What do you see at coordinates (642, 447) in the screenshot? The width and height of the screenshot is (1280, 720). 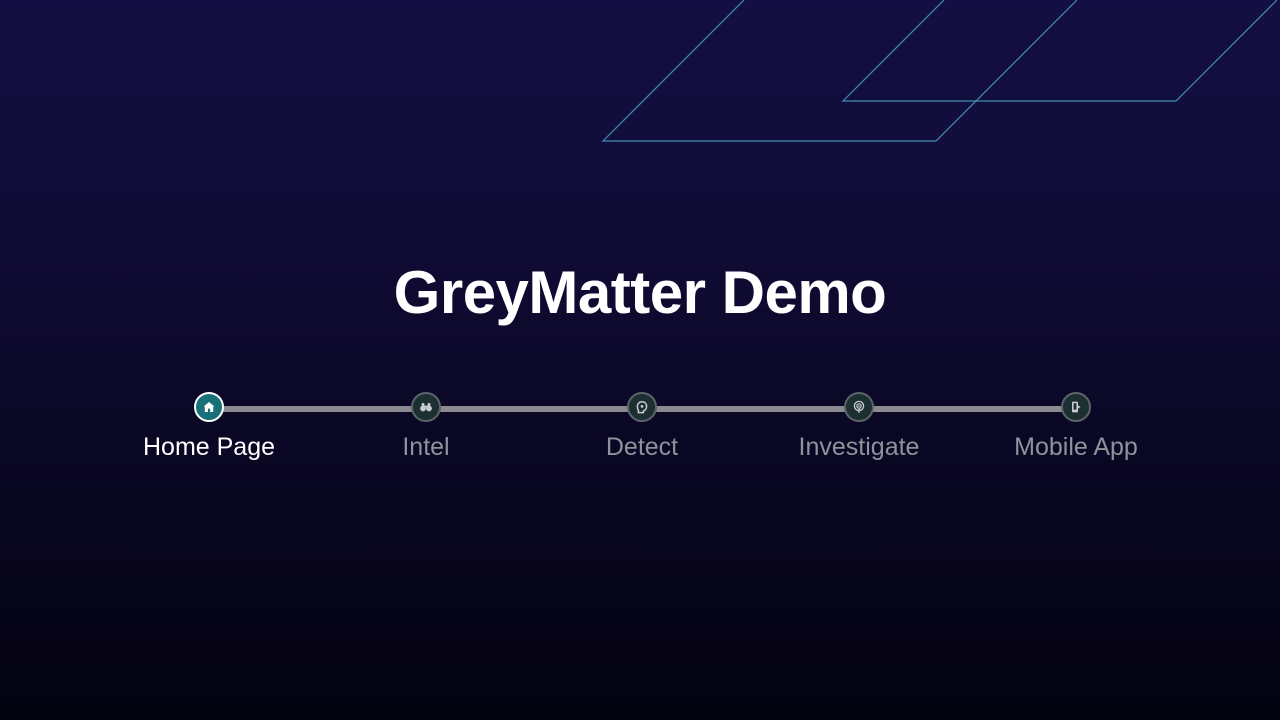 I see `step-label: Detect` at bounding box center [642, 447].